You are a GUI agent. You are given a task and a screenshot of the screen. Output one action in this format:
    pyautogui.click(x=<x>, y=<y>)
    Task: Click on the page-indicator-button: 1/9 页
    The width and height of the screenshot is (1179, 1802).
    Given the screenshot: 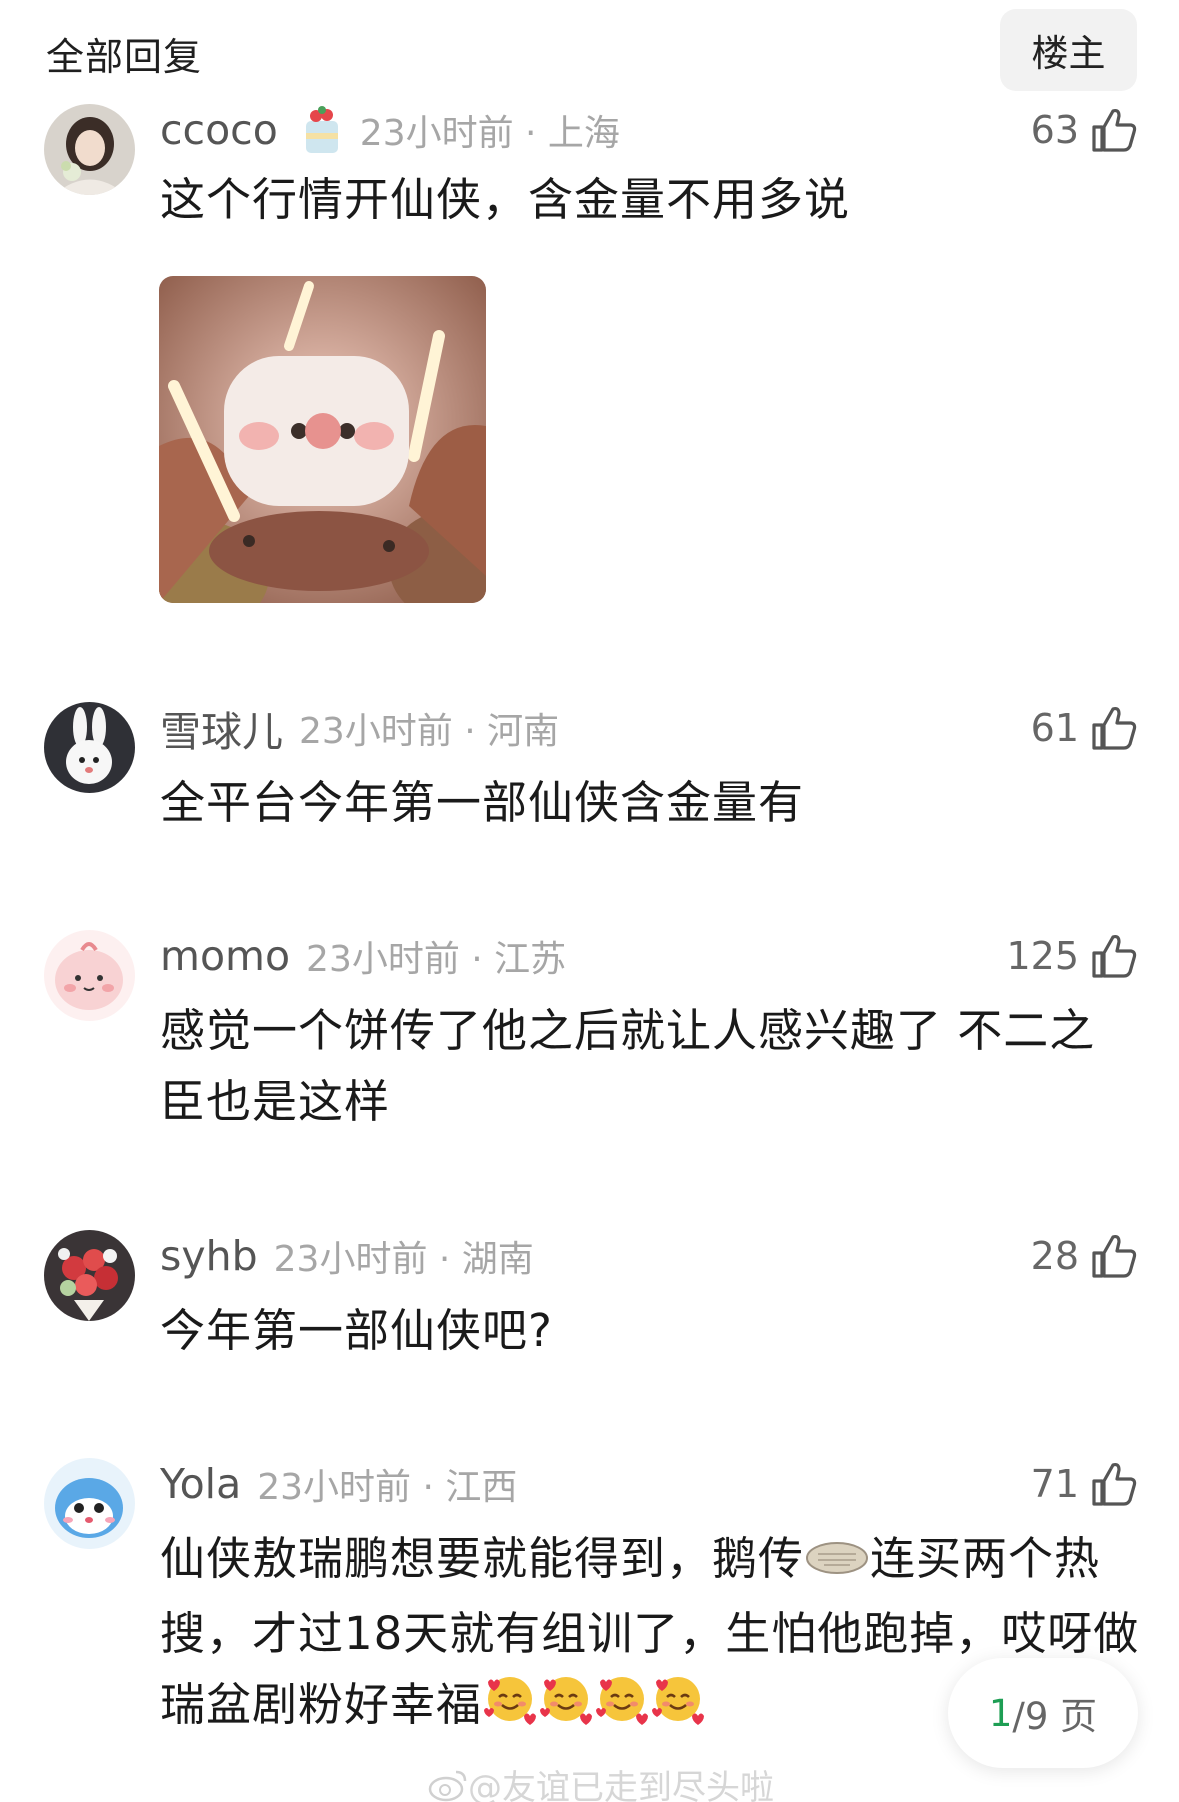 What is the action you would take?
    pyautogui.click(x=1043, y=1713)
    